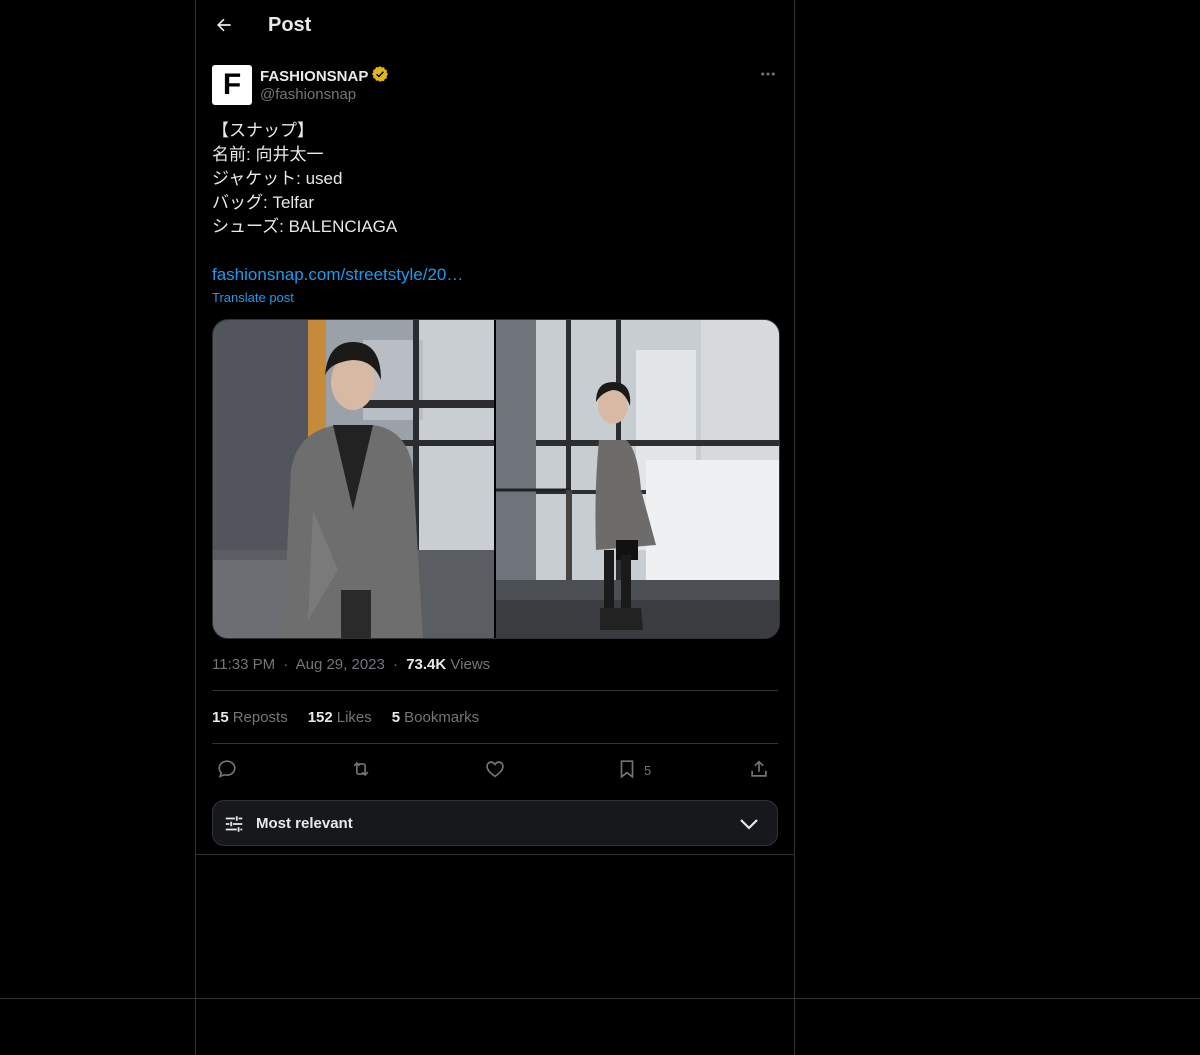  What do you see at coordinates (426, 664) in the screenshot?
I see `views-count: 73.4K` at bounding box center [426, 664].